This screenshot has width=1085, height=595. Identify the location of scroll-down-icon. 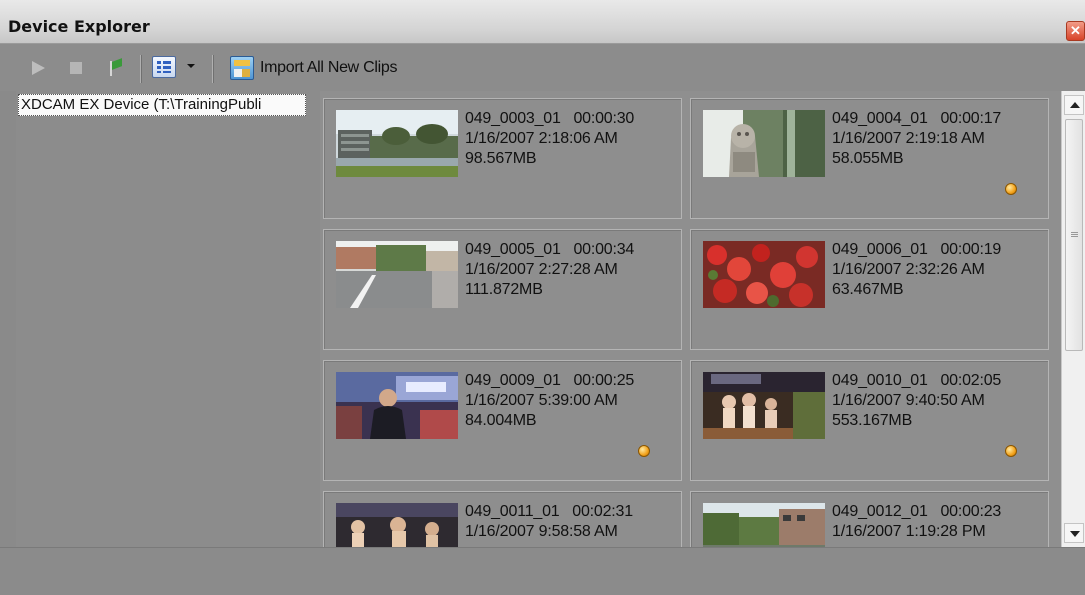
(1074, 533).